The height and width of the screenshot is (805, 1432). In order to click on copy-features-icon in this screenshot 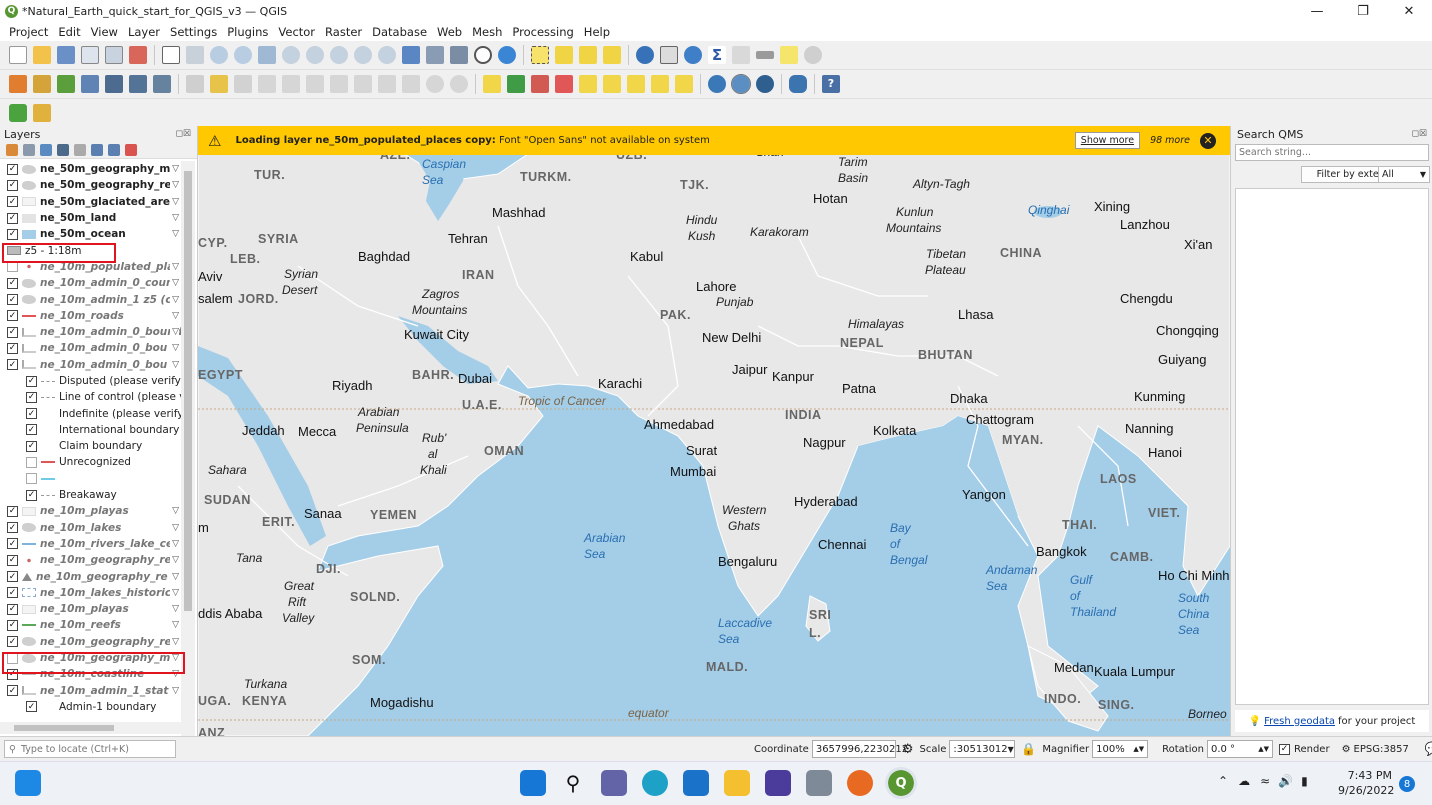, I will do `click(387, 84)`.